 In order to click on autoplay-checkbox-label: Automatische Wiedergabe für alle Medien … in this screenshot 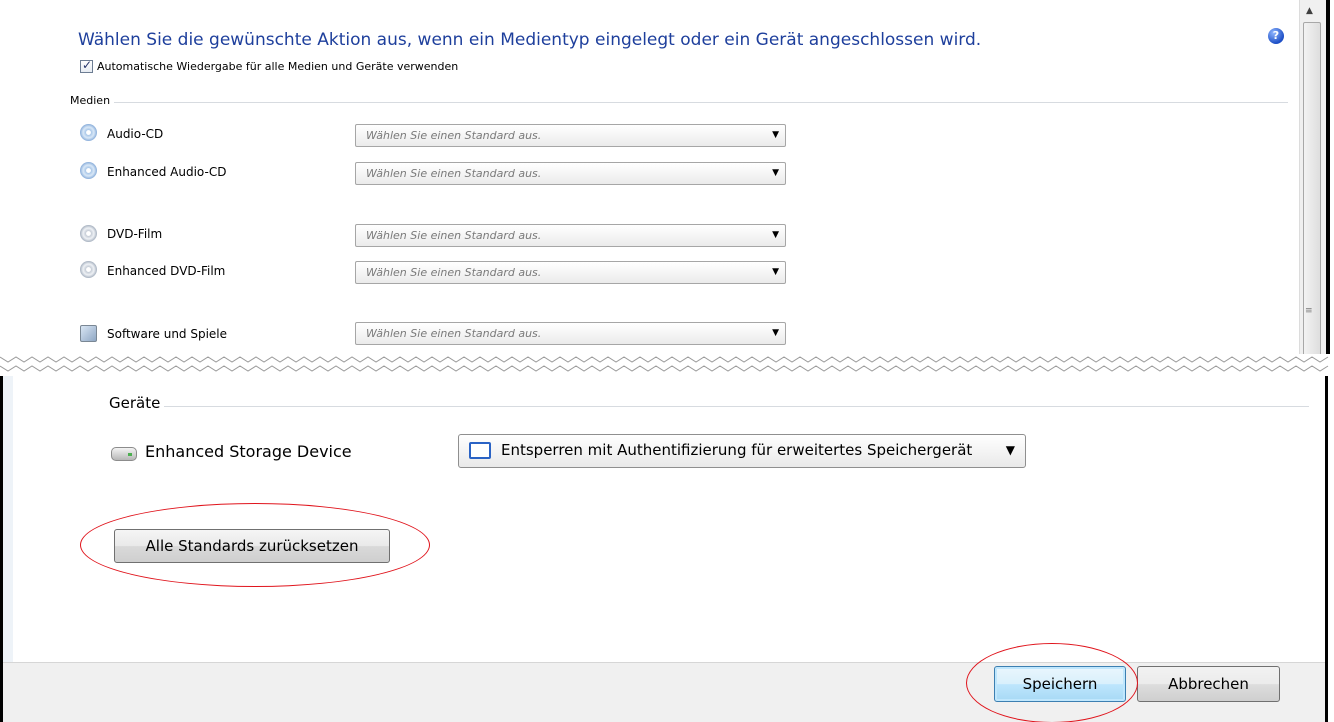, I will do `click(277, 66)`.